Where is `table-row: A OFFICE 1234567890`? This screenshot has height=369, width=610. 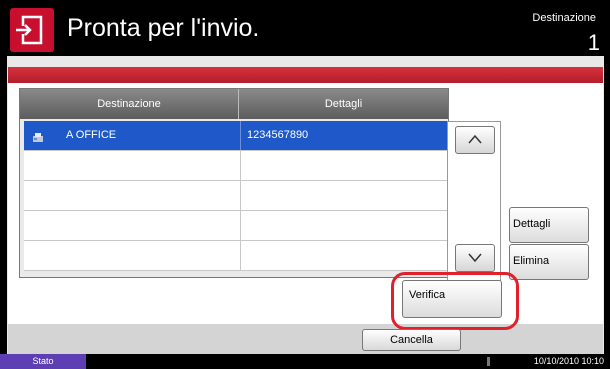 table-row: A OFFICE 1234567890 is located at coordinates (236, 136).